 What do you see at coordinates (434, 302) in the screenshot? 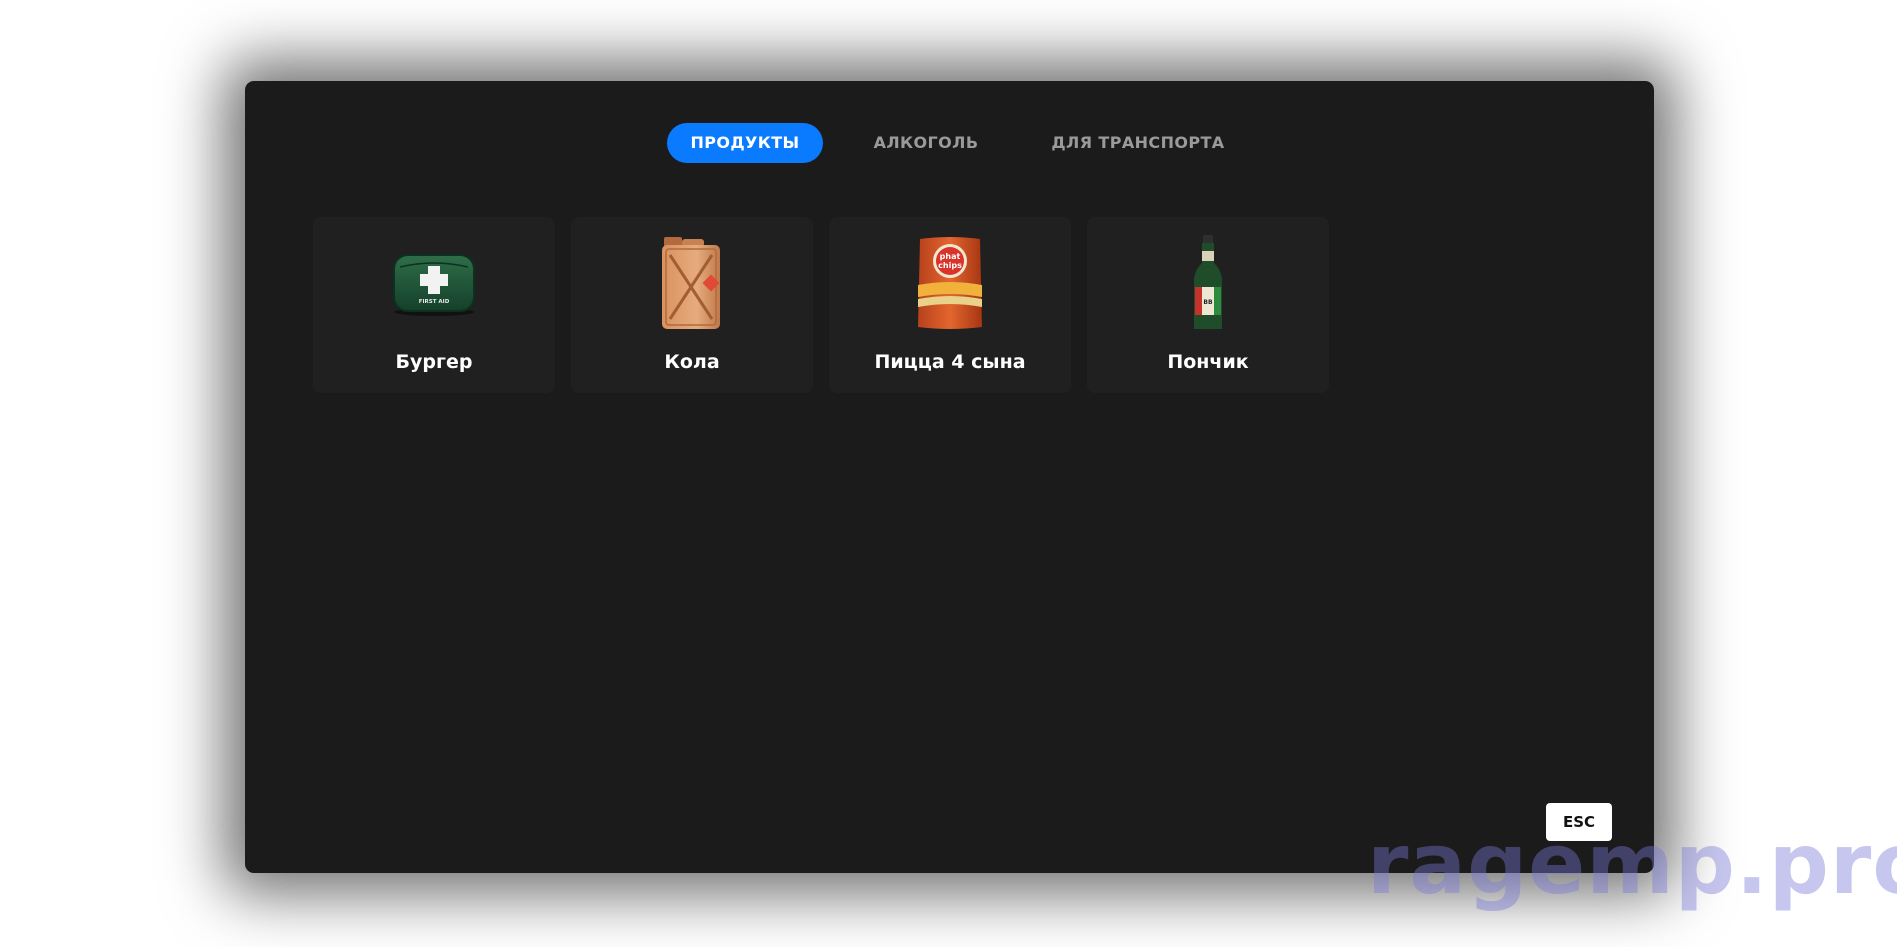
I see `svg-text: FIRST AID` at bounding box center [434, 302].